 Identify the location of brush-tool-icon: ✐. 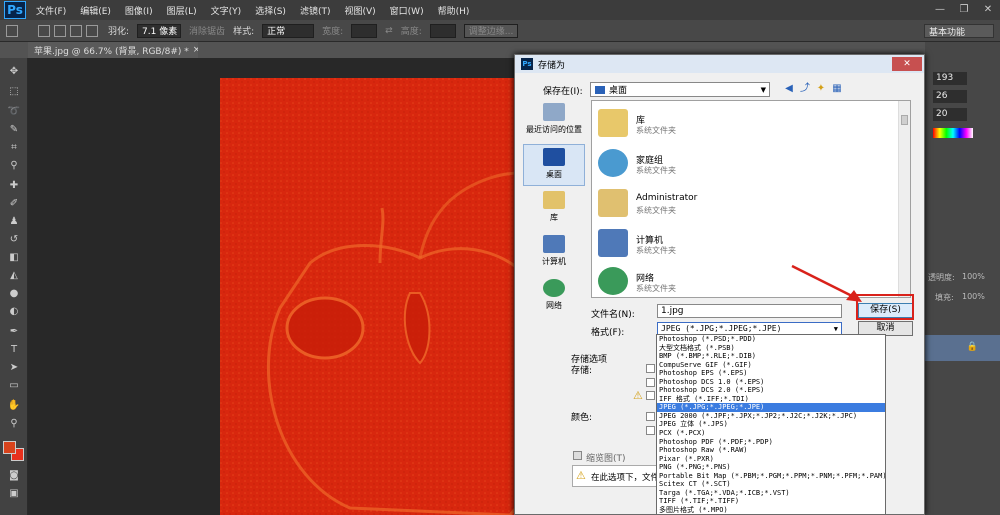
(14, 204).